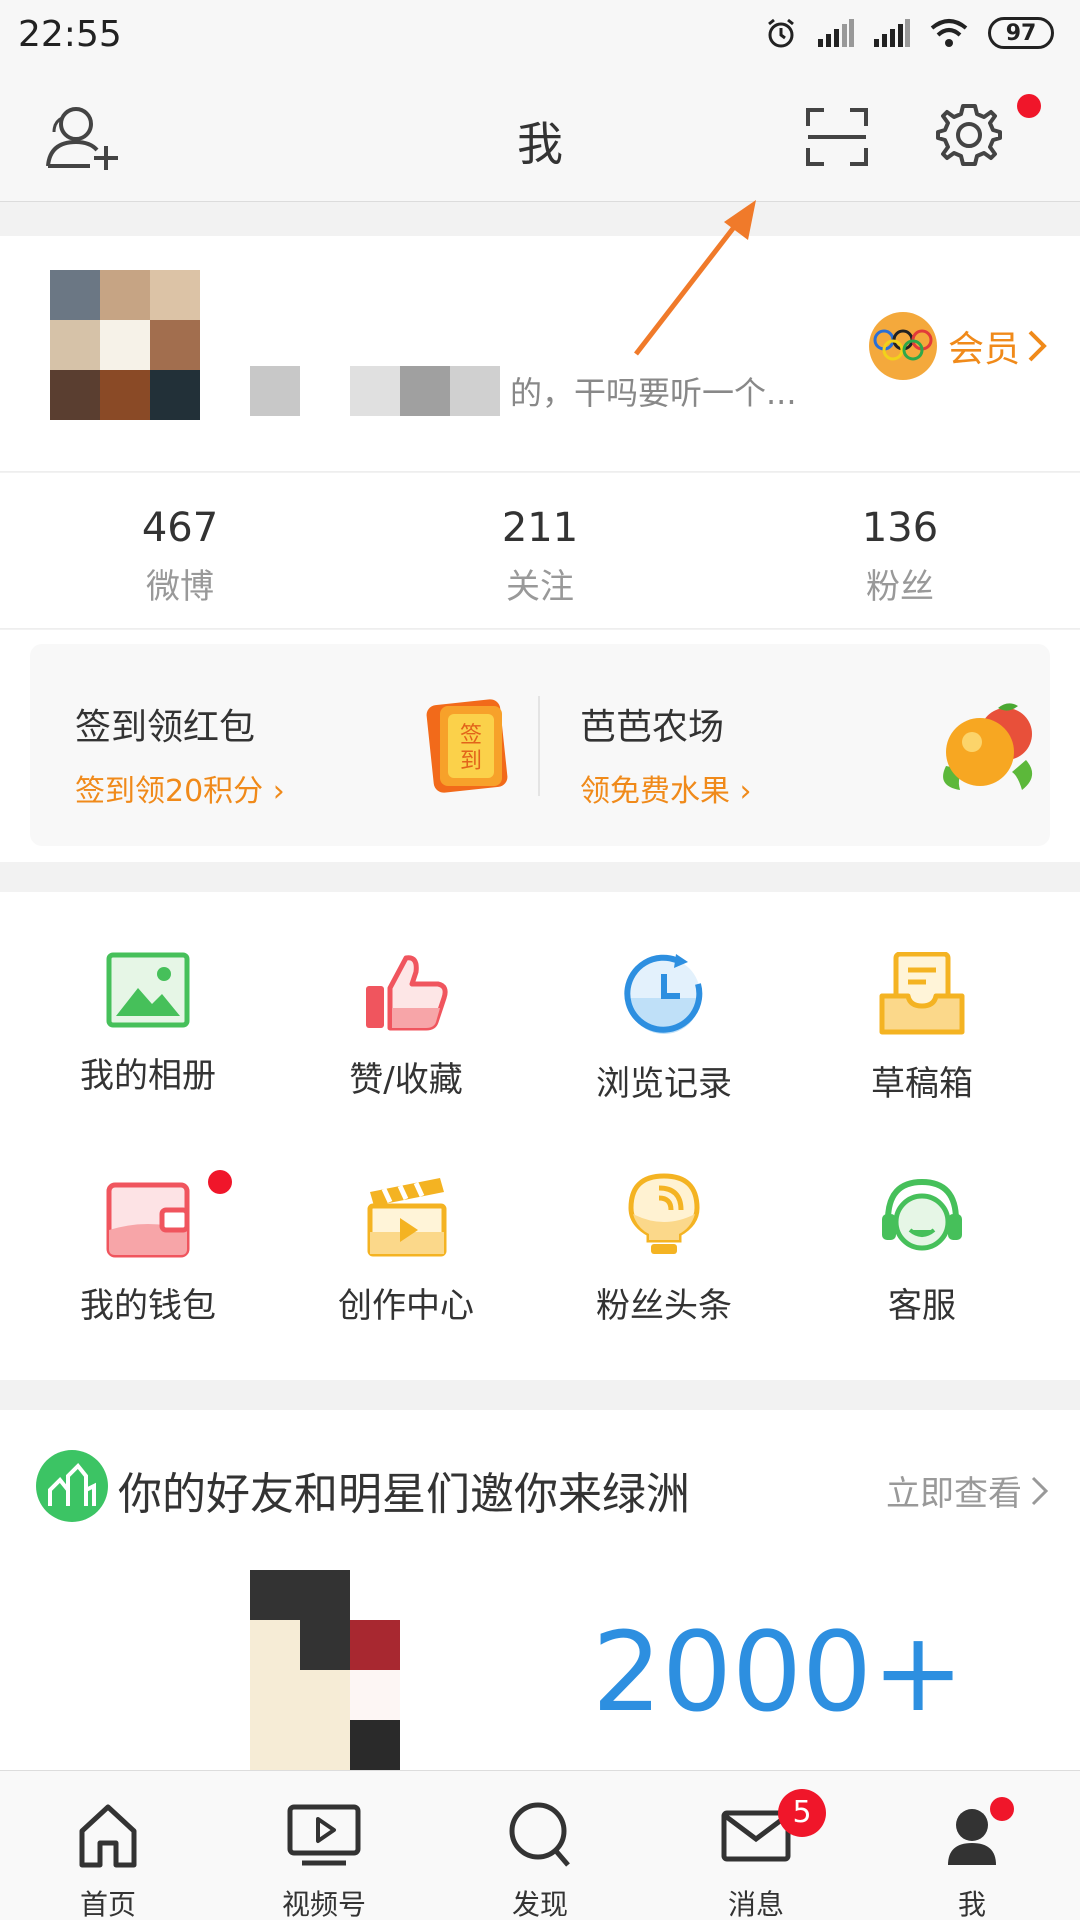 Image resolution: width=1080 pixels, height=1920 pixels. Describe the element at coordinates (540, 528) in the screenshot. I see `stat-value: 211` at that location.